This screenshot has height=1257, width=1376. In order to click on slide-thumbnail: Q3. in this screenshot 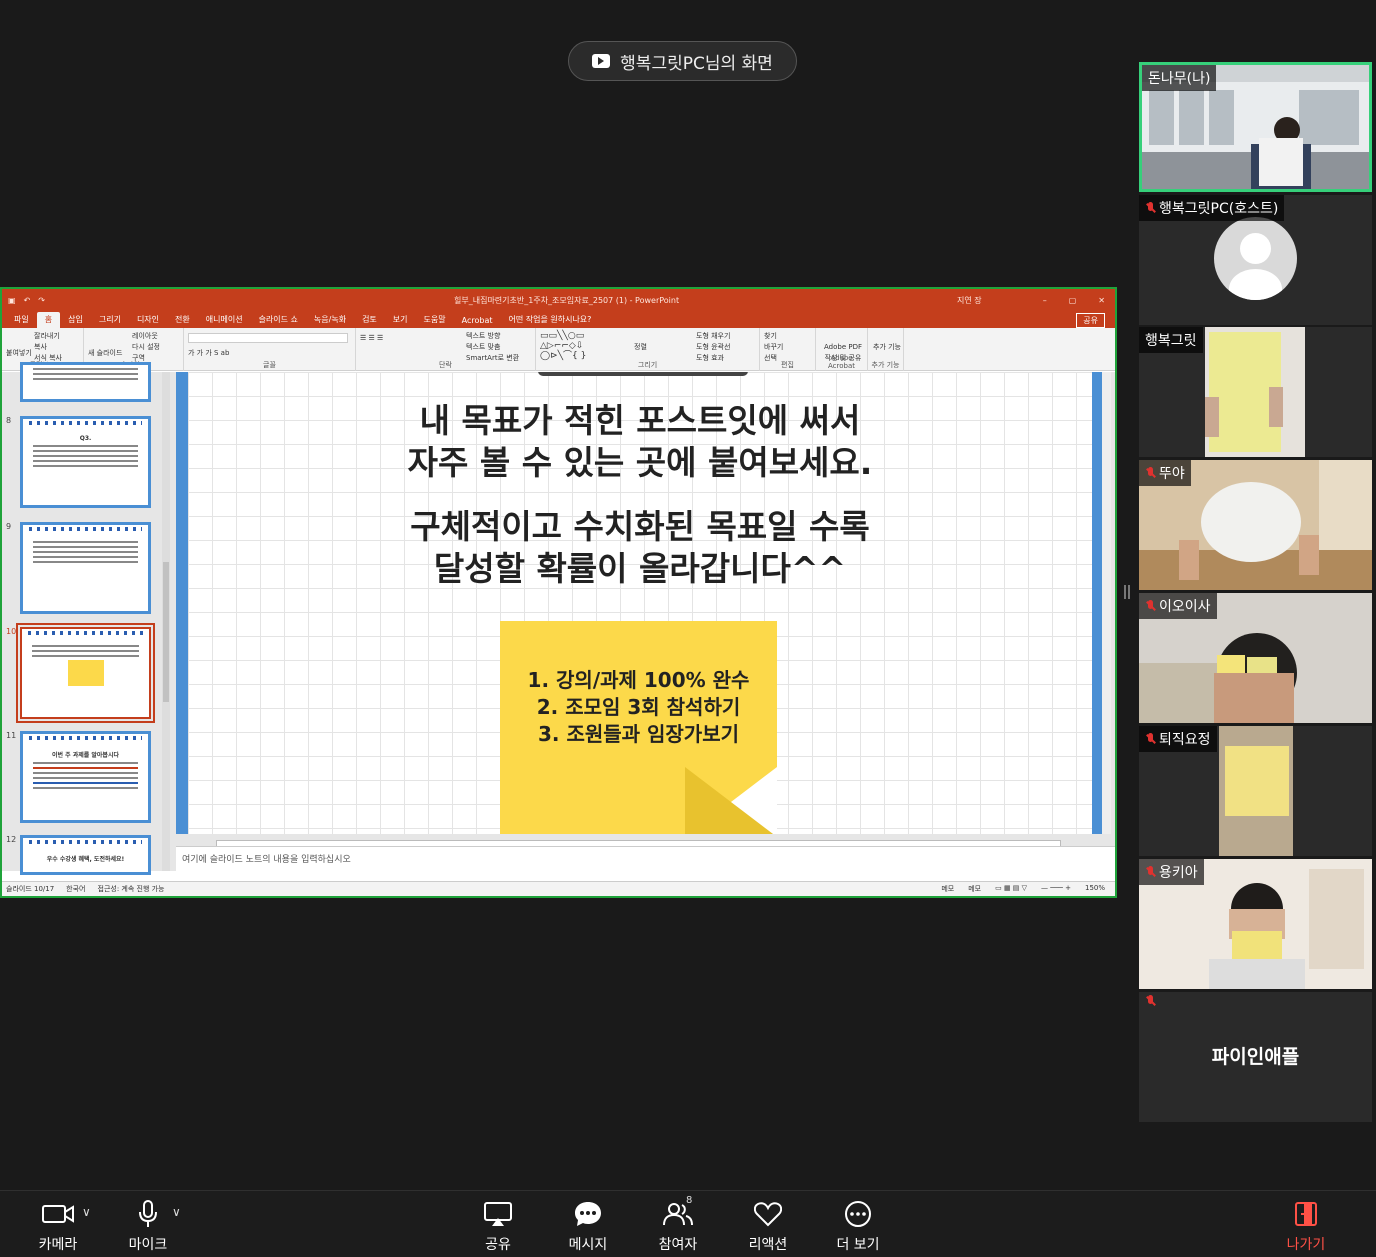, I will do `click(85, 462)`.